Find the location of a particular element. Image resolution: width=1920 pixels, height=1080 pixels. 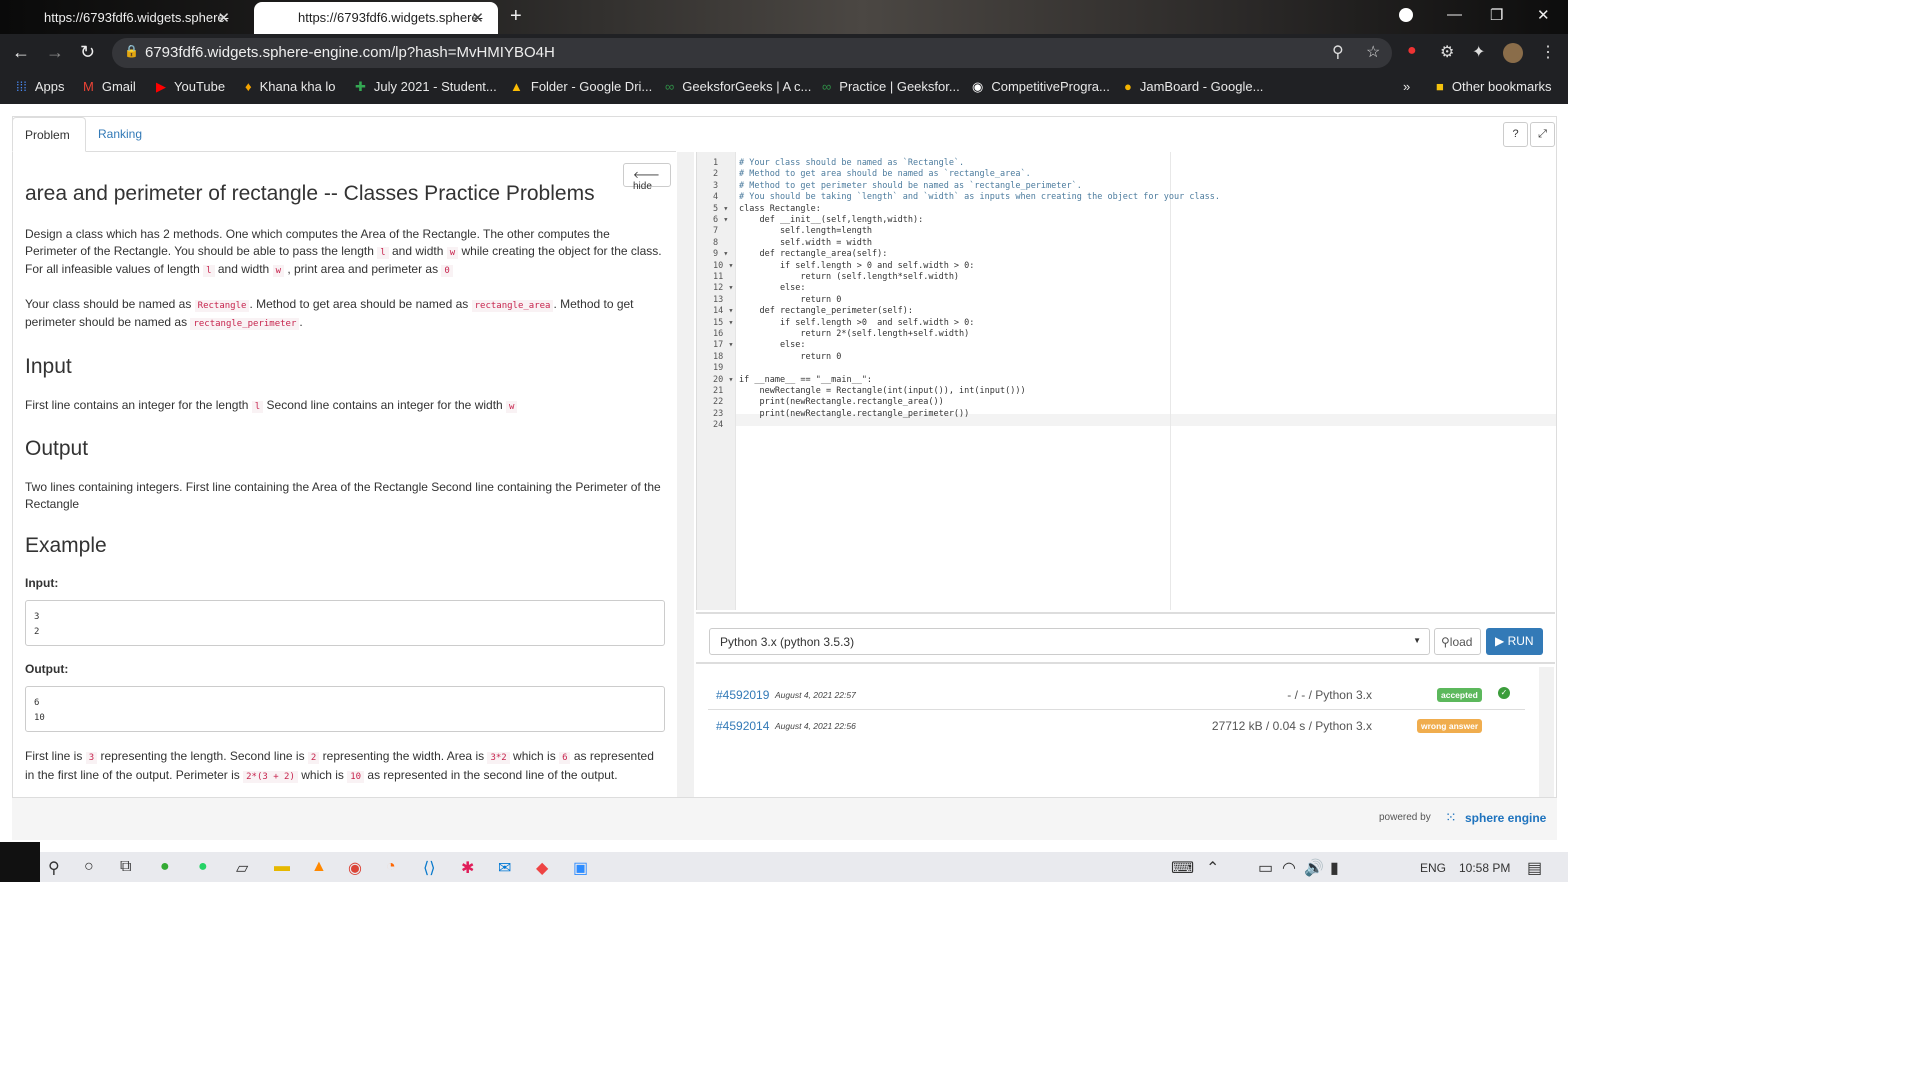

code-line: if __name__ == "__main__": is located at coordinates (806, 379).